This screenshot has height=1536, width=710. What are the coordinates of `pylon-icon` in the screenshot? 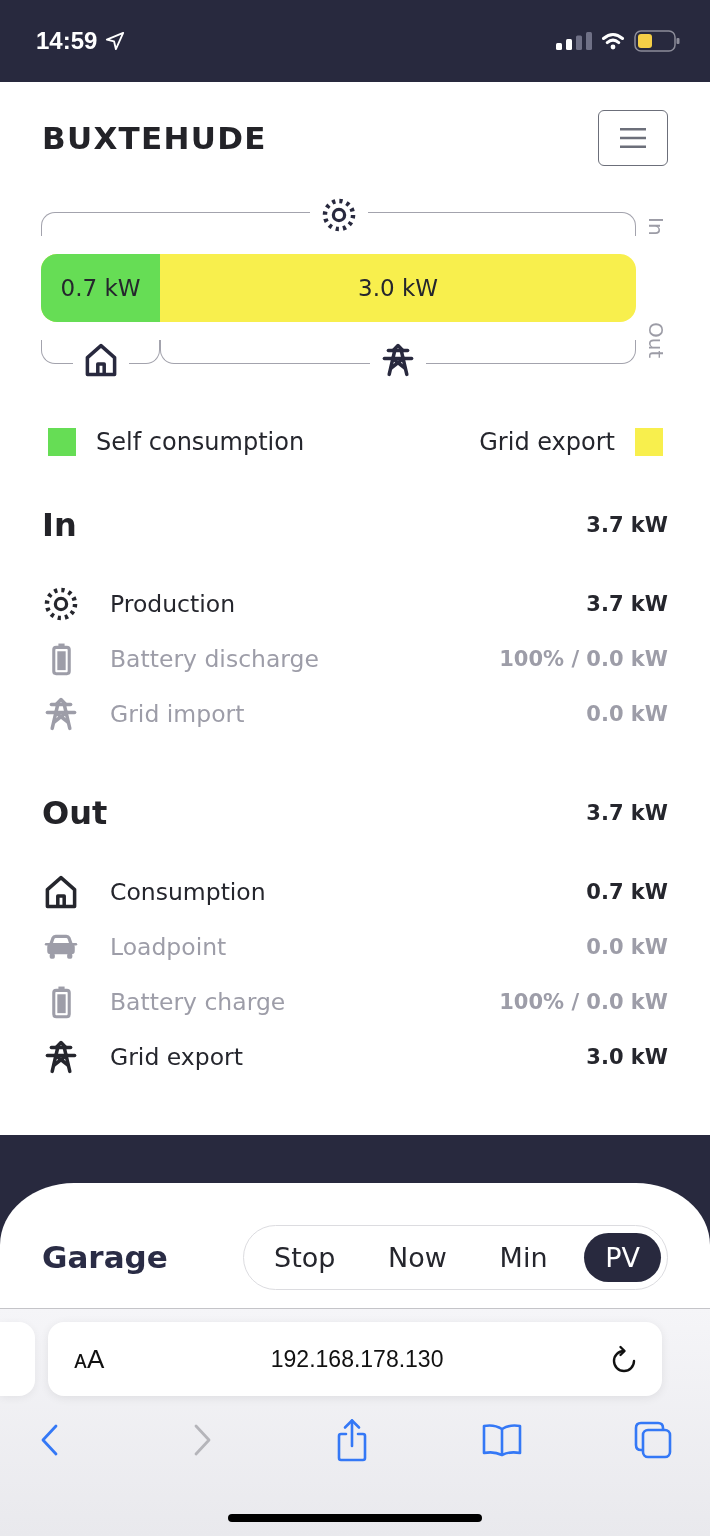 It's located at (398, 360).